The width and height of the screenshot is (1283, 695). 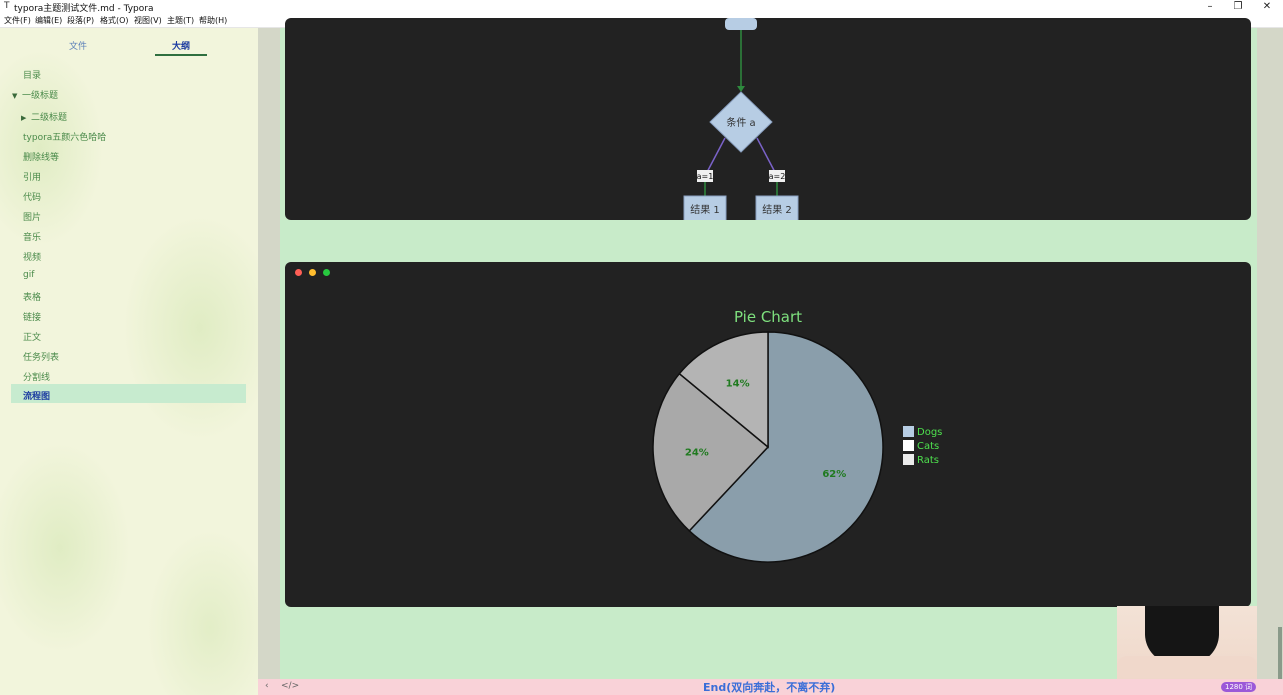 I want to click on outline-item-label: 二级标题, so click(x=49, y=118).